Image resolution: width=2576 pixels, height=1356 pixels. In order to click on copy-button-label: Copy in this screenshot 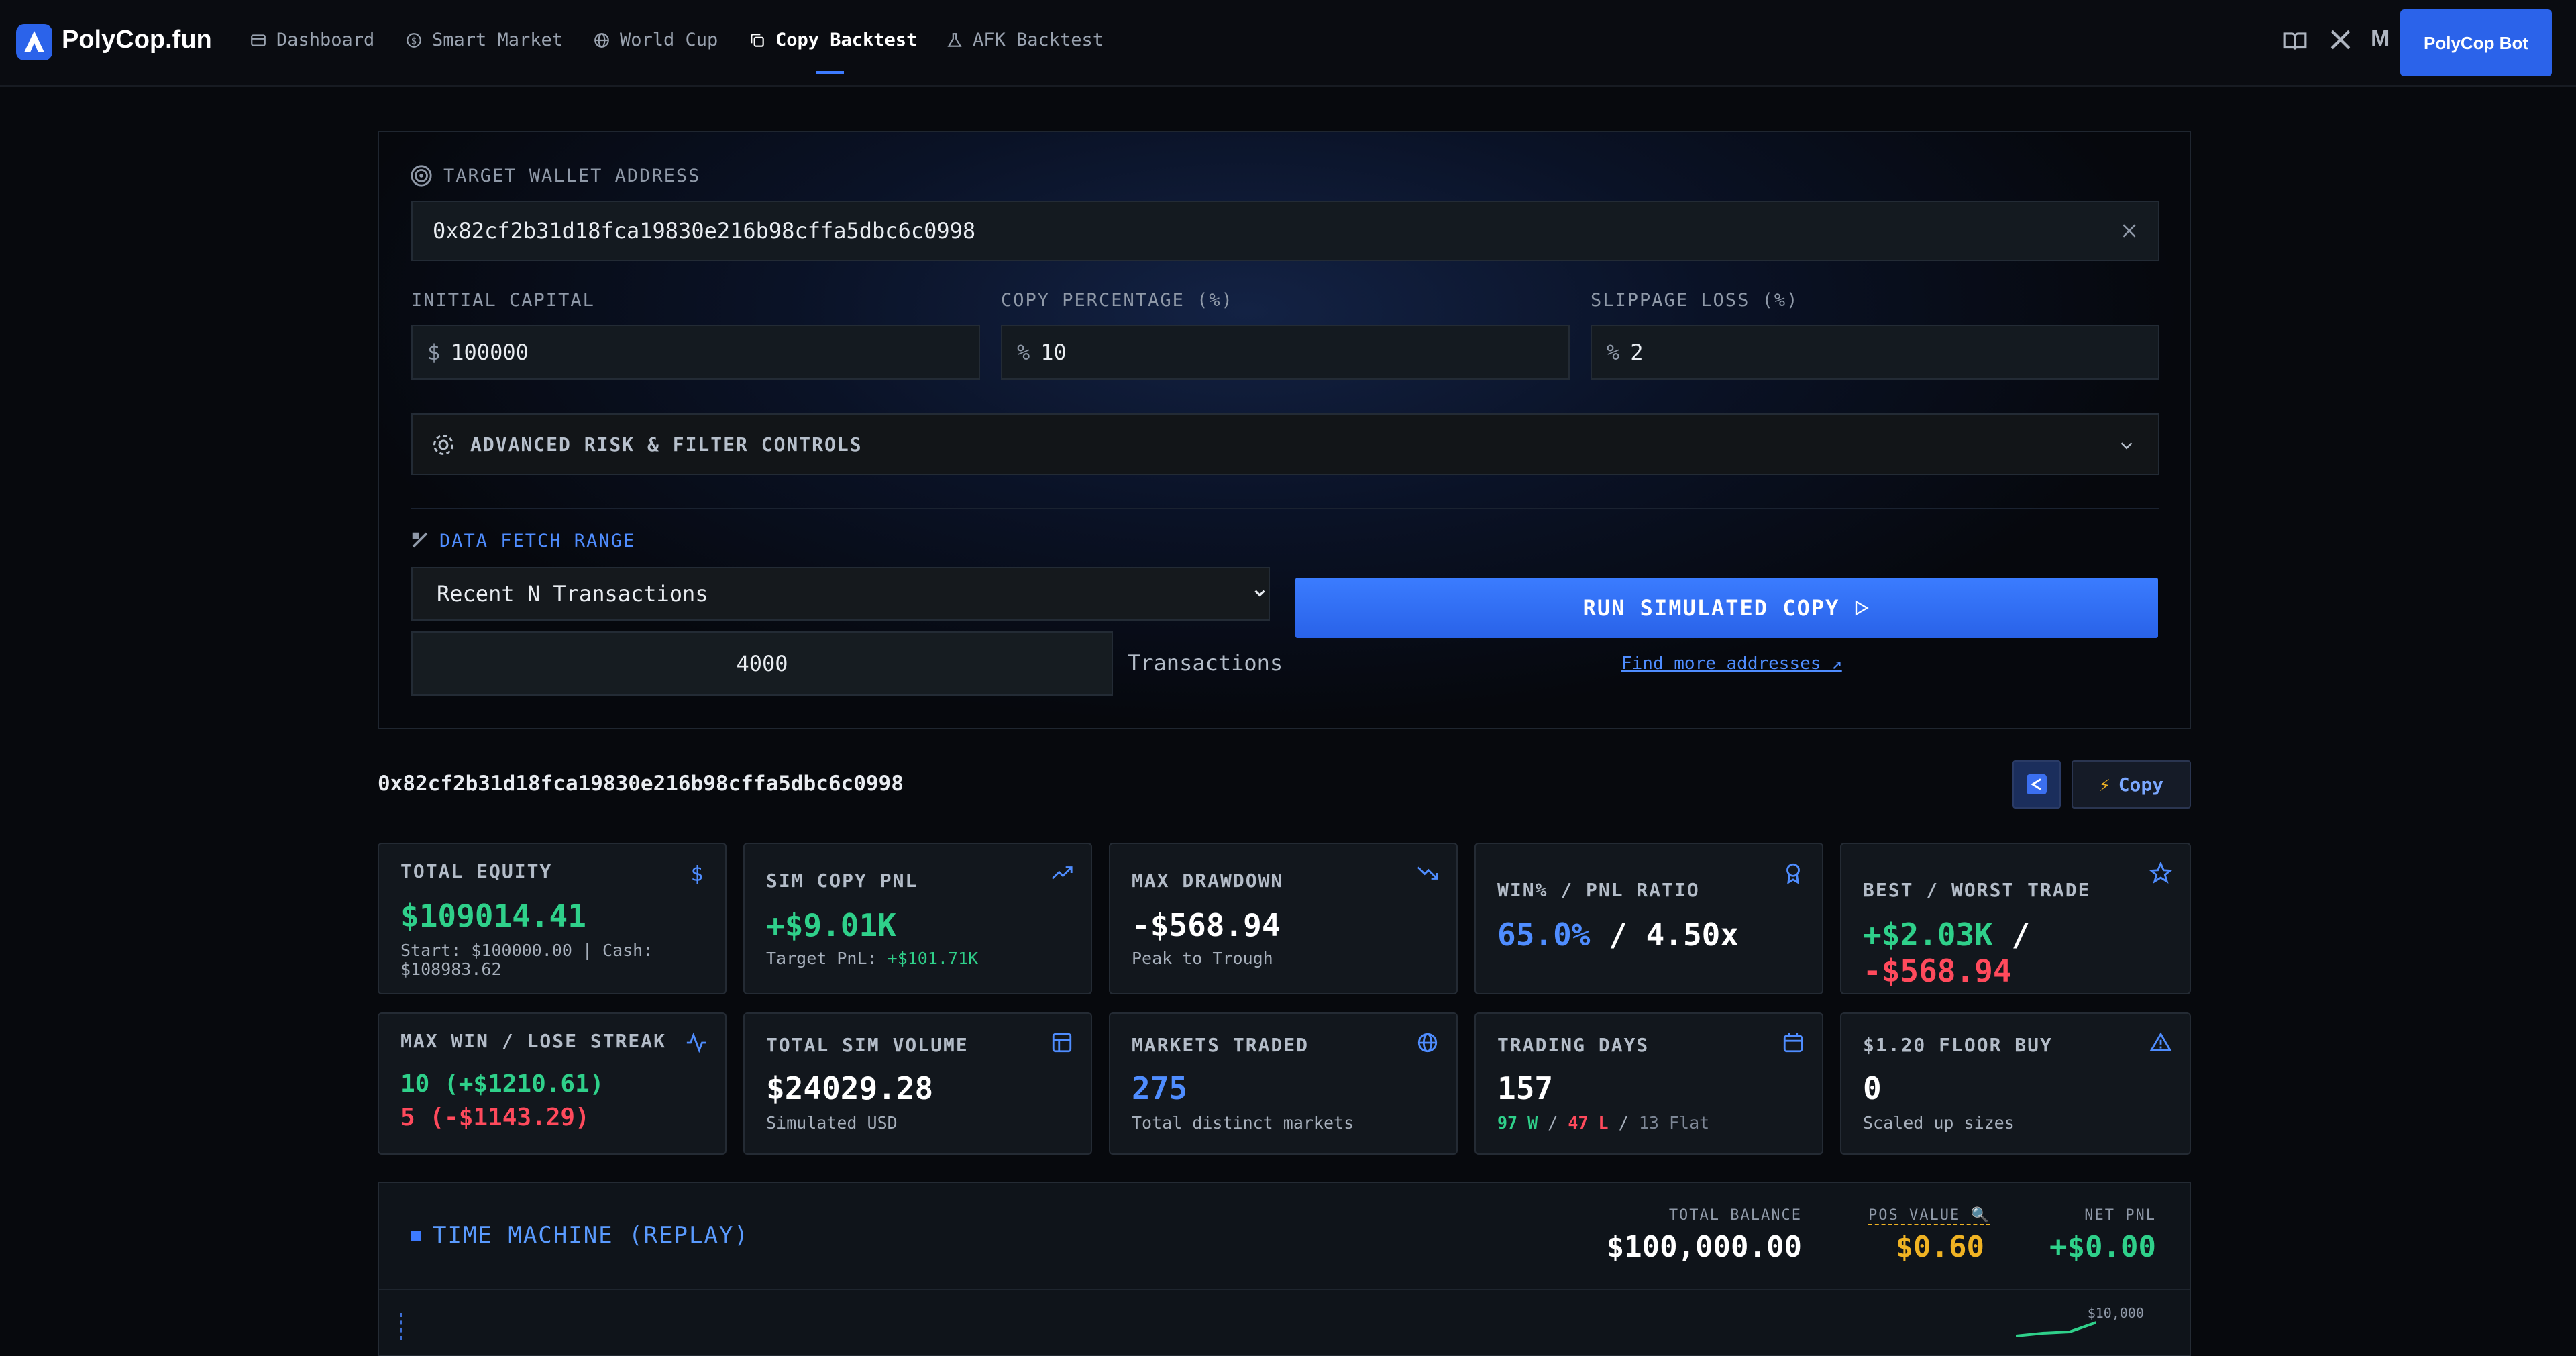, I will do `click(2141, 784)`.